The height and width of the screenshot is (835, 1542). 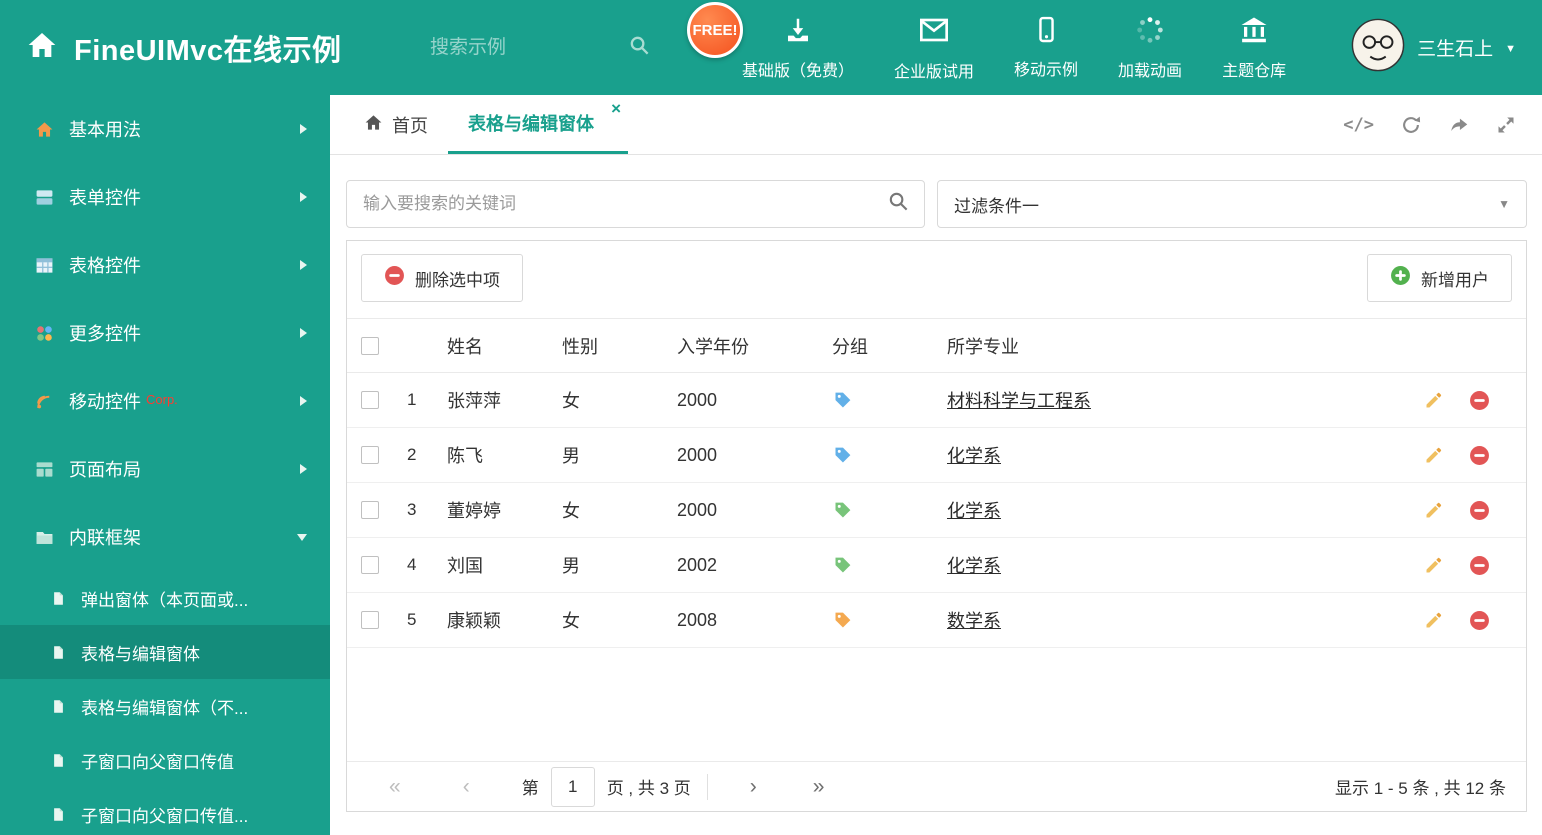 I want to click on keyword-search-input, so click(x=624, y=204).